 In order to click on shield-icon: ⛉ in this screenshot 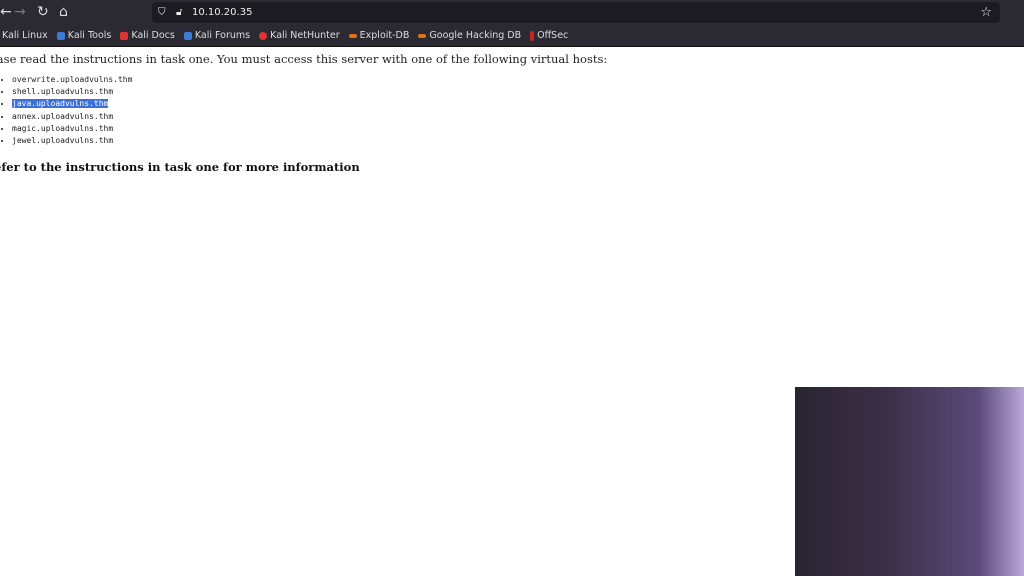, I will do `click(162, 12)`.